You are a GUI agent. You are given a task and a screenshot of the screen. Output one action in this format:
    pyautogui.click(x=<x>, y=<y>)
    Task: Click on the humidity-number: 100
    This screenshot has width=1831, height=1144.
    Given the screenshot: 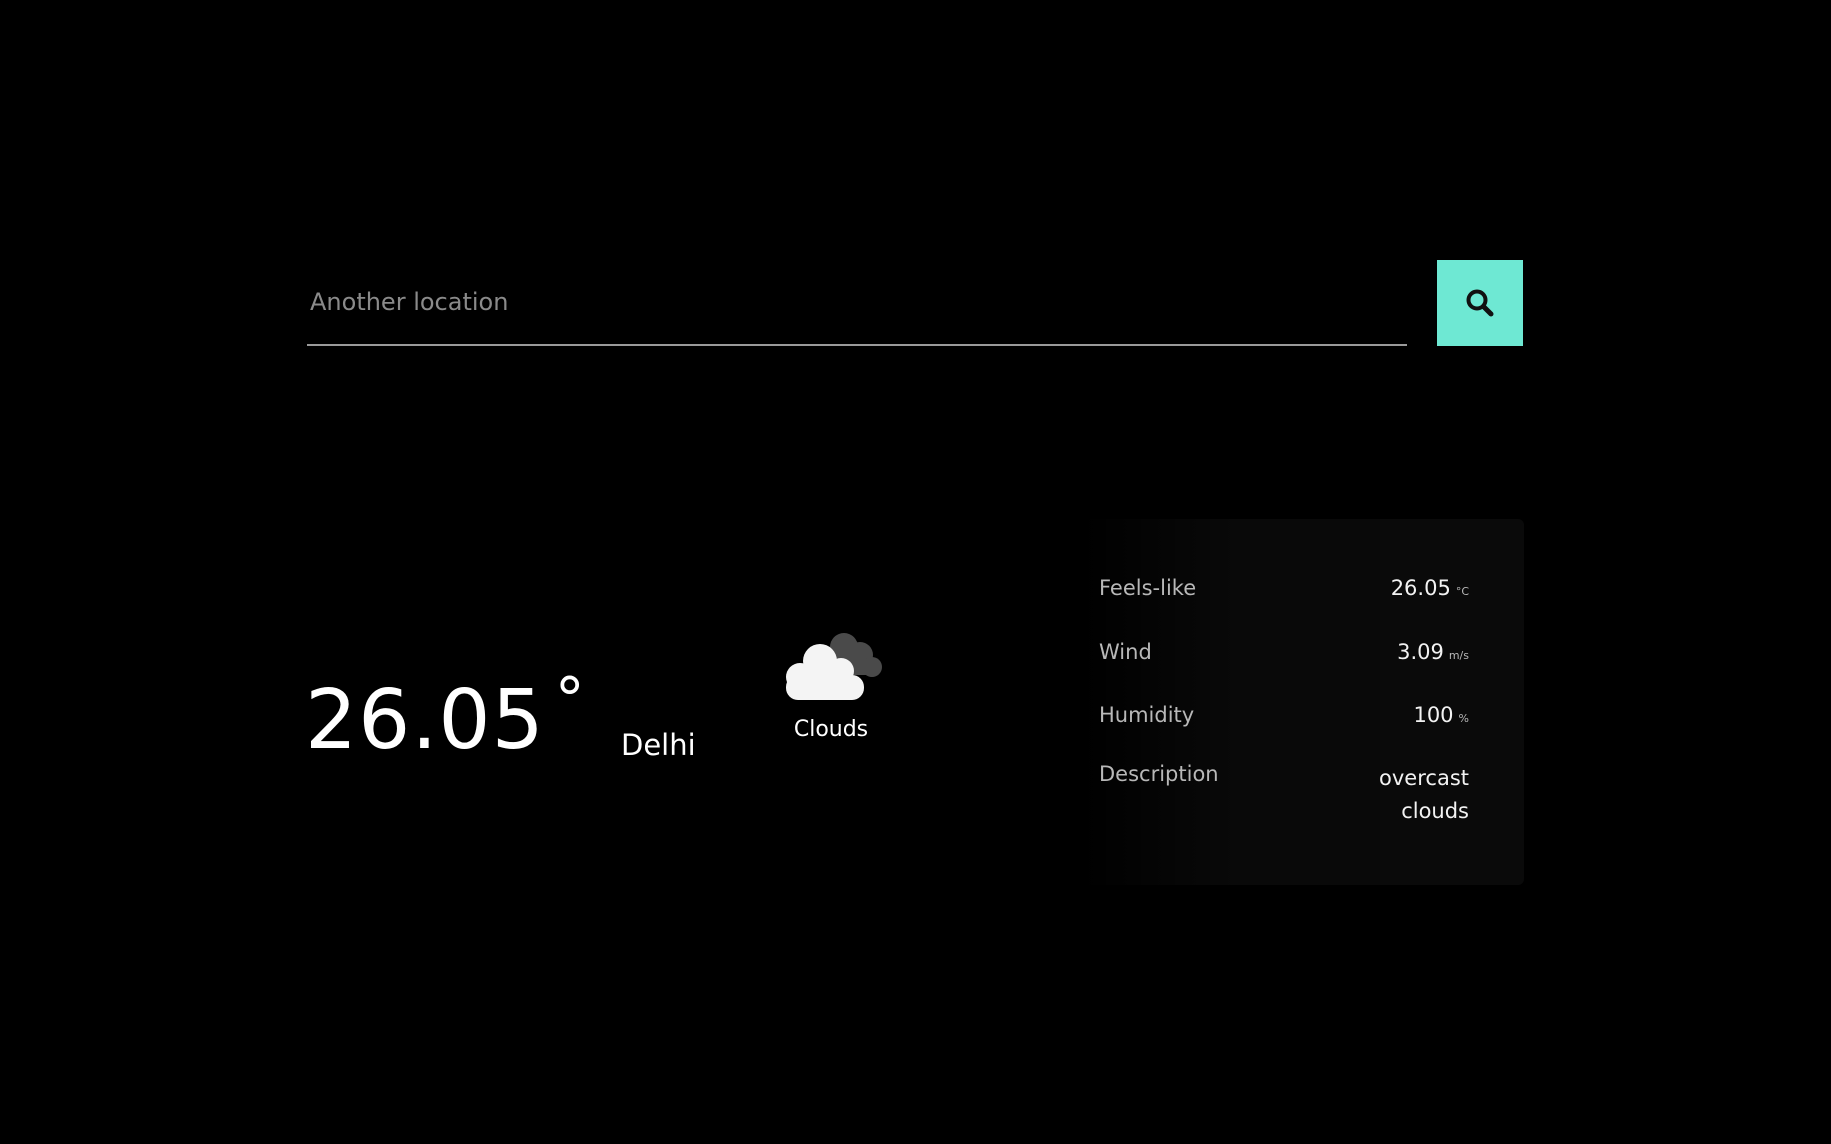 What is the action you would take?
    pyautogui.click(x=1433, y=715)
    